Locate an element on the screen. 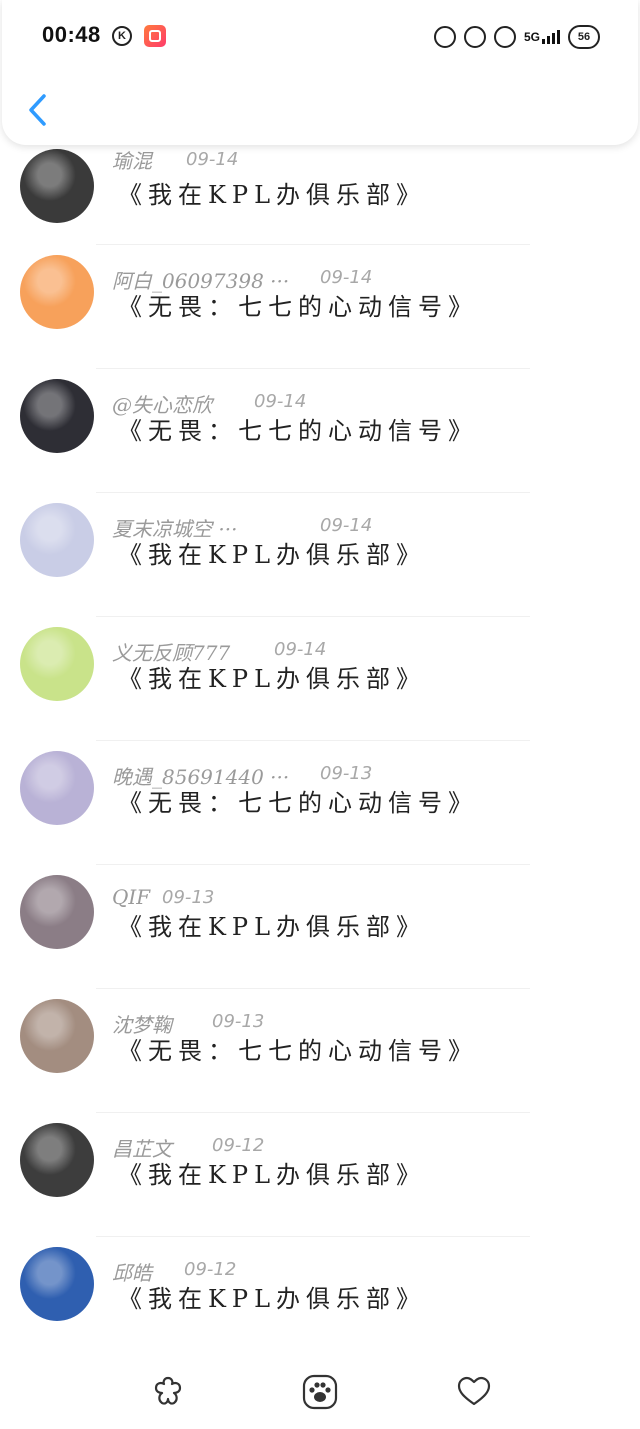  flower-icon is located at coordinates (168, 1390).